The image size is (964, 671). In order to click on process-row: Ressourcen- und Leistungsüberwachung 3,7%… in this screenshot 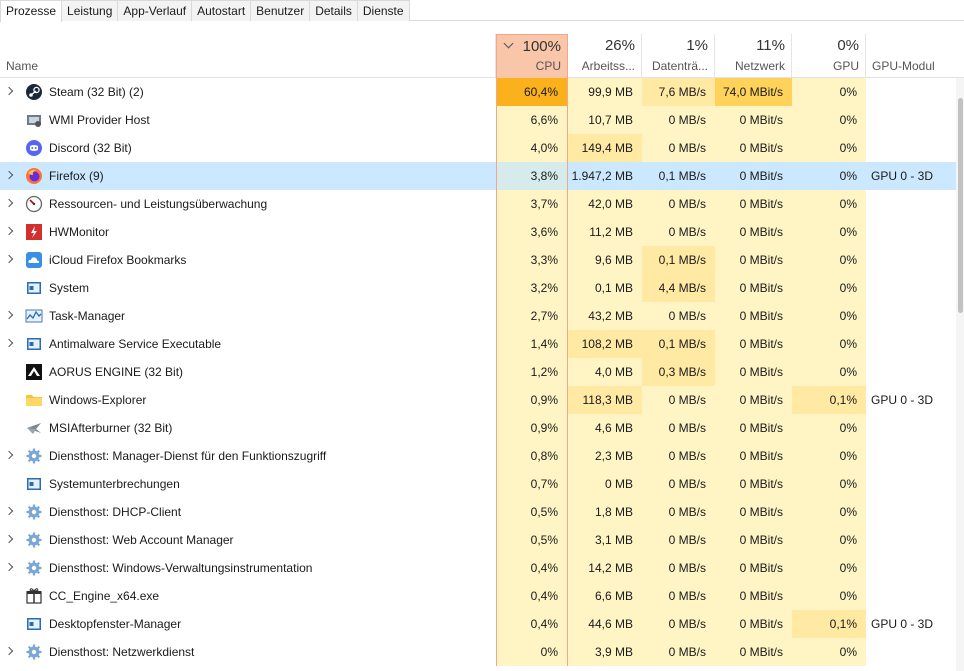, I will do `click(482, 204)`.